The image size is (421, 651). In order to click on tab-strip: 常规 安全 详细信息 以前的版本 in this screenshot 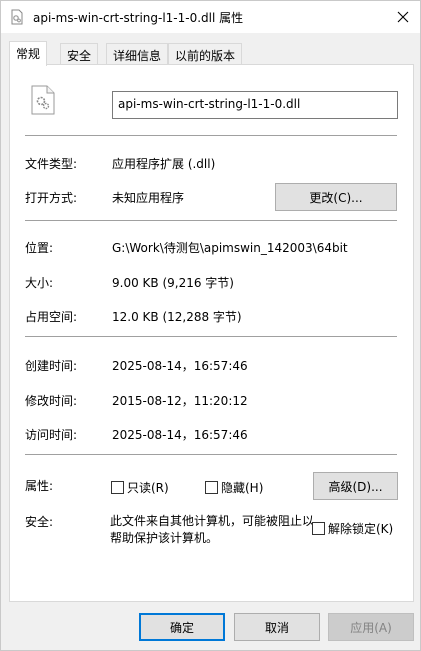, I will do `click(211, 53)`.